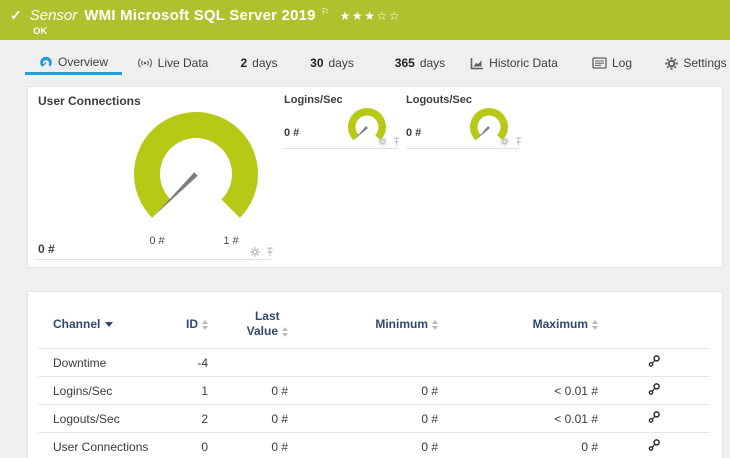 The image size is (730, 458). What do you see at coordinates (82, 61) in the screenshot?
I see `tab-label: Overview` at bounding box center [82, 61].